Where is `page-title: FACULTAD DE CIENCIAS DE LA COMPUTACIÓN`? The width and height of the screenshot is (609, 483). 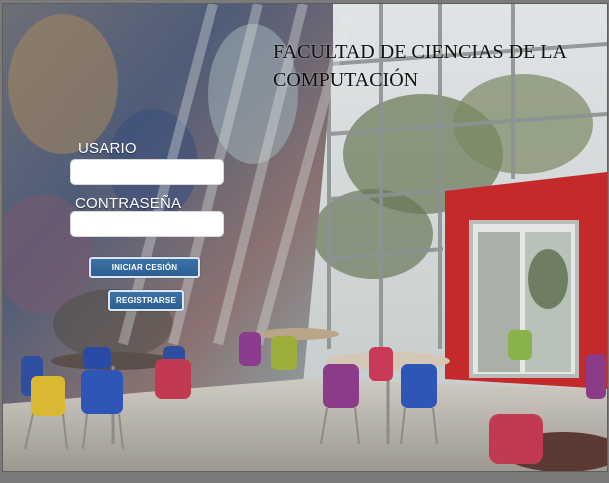
page-title: FACULTAD DE CIENCIAS DE LA COMPUTACIÓN is located at coordinates (419, 66).